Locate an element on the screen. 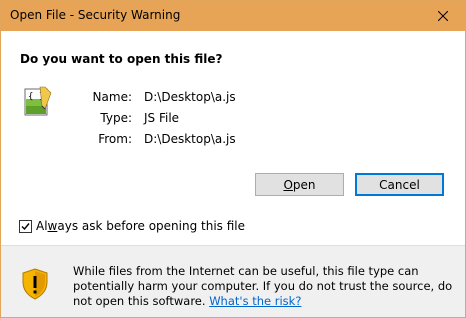 The width and height of the screenshot is (466, 318). js-file-icon: { }+ is located at coordinates (38, 101).